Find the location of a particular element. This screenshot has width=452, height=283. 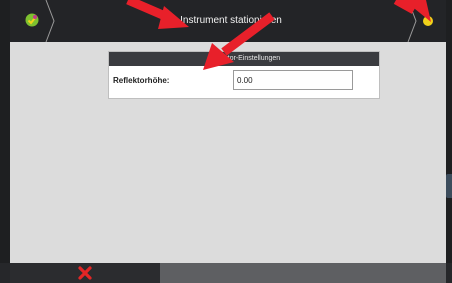

cancel-button is located at coordinates (85, 273).